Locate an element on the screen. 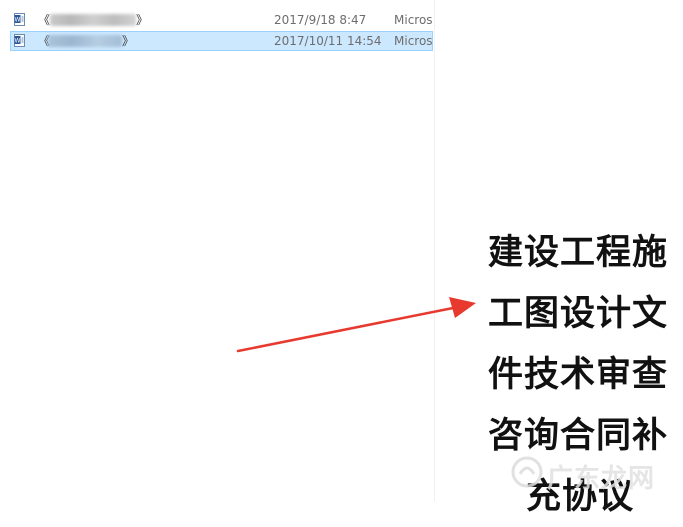  caption-line: 建设工程施 is located at coordinates (578, 252).